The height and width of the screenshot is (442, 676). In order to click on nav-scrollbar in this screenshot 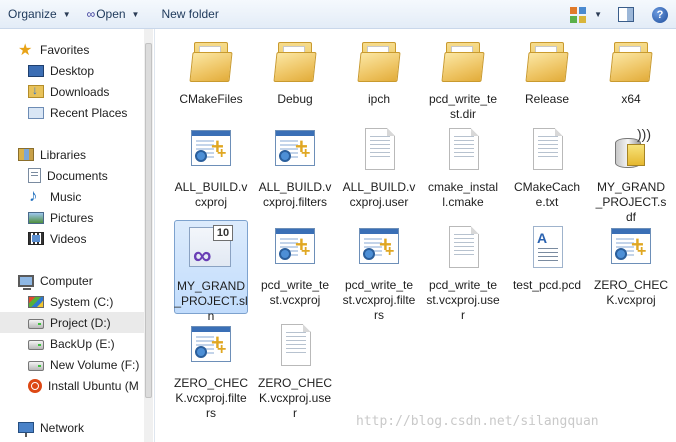, I will do `click(148, 235)`.